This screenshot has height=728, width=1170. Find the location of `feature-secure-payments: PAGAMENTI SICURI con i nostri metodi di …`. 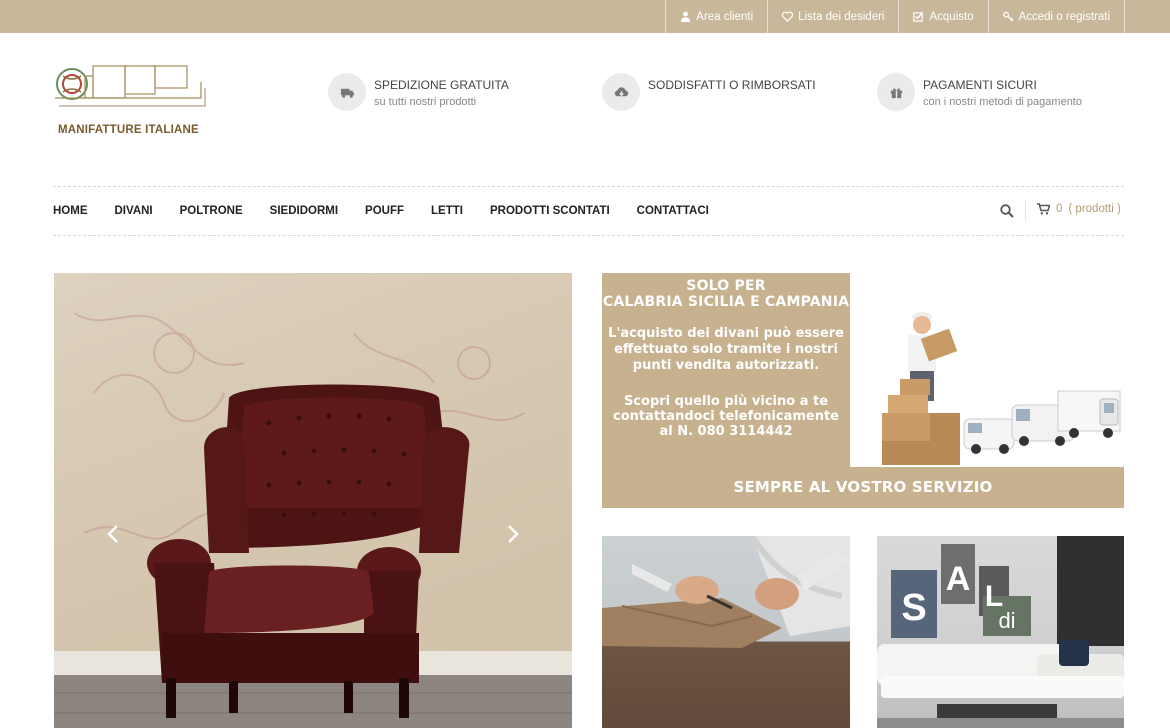

feature-secure-payments: PAGAMENTI SICURI con i nostri metodi di … is located at coordinates (979, 92).